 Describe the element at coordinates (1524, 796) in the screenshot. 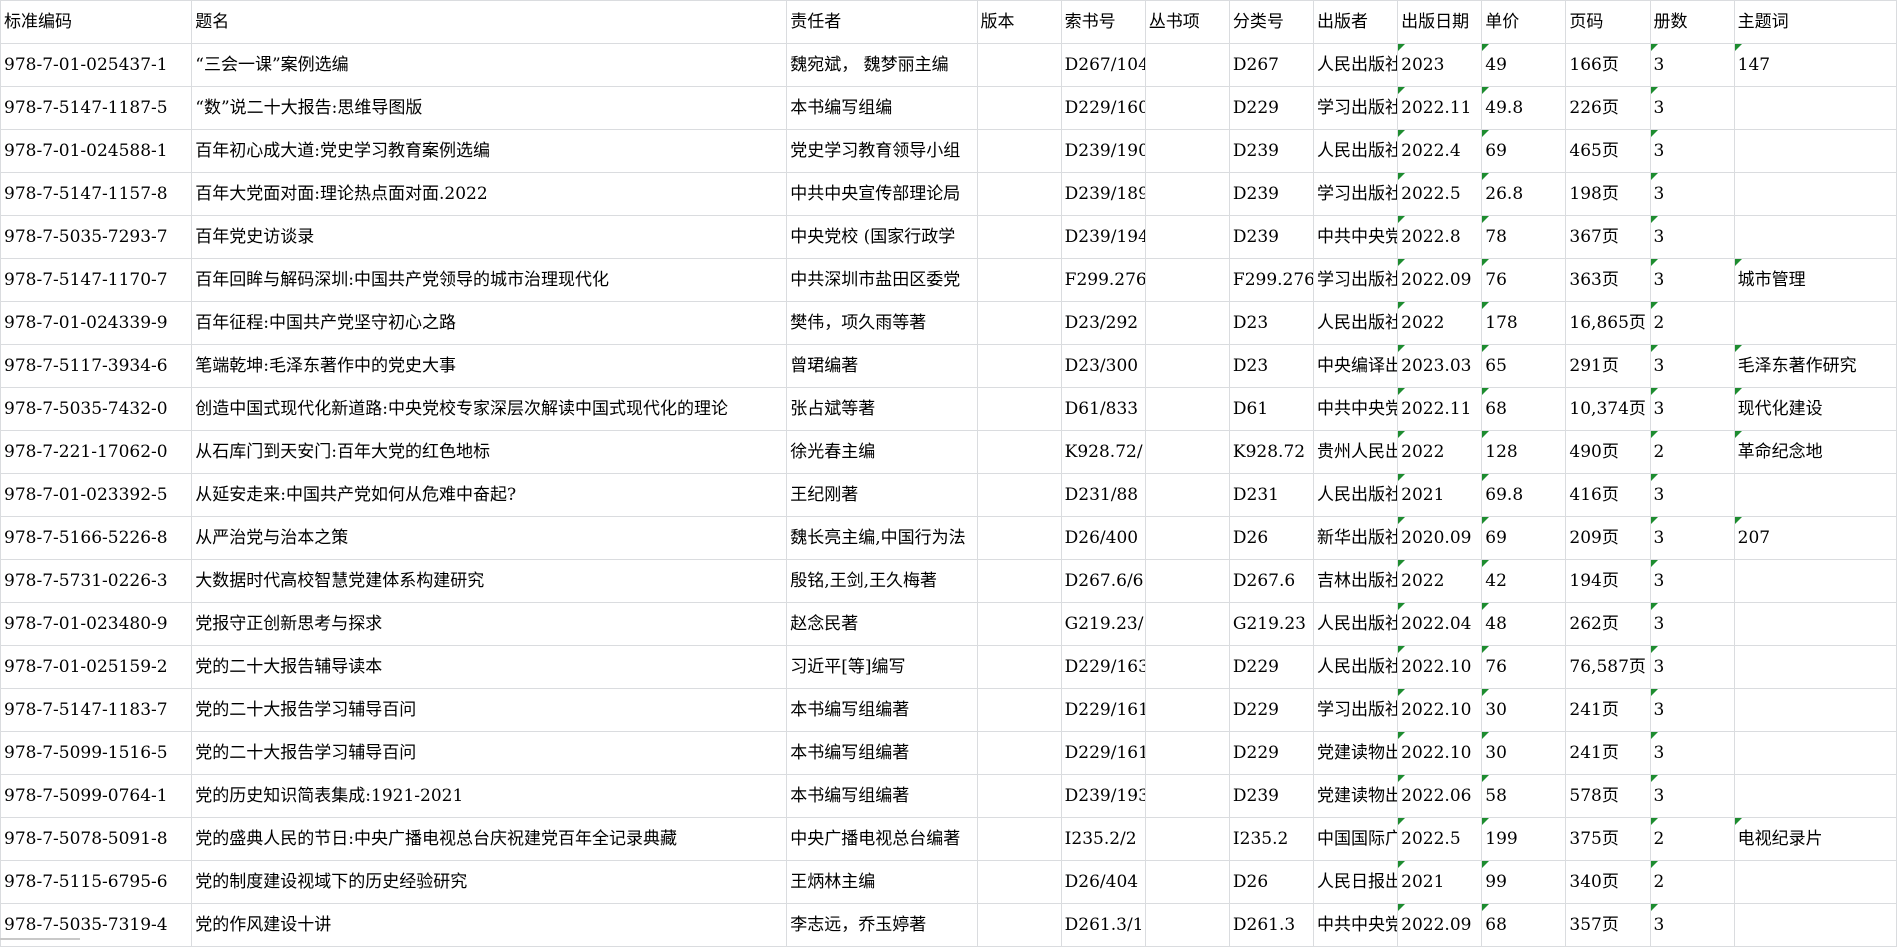

I see `cell-price: 58` at that location.